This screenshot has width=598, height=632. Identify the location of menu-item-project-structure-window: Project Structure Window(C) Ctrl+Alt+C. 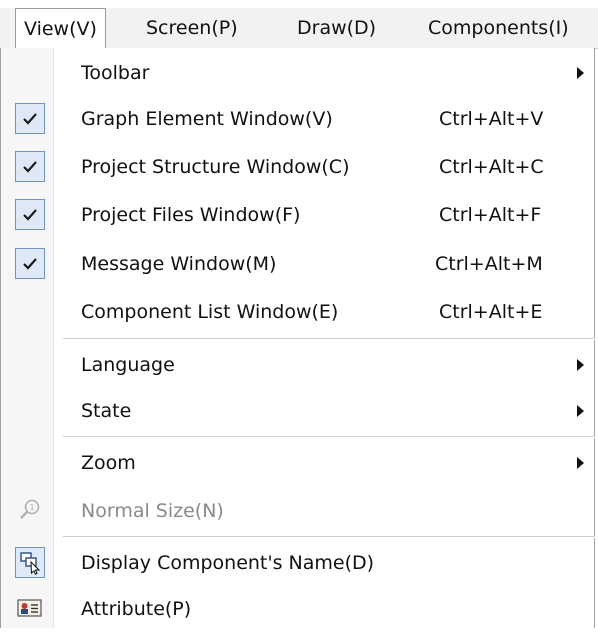
(298, 167).